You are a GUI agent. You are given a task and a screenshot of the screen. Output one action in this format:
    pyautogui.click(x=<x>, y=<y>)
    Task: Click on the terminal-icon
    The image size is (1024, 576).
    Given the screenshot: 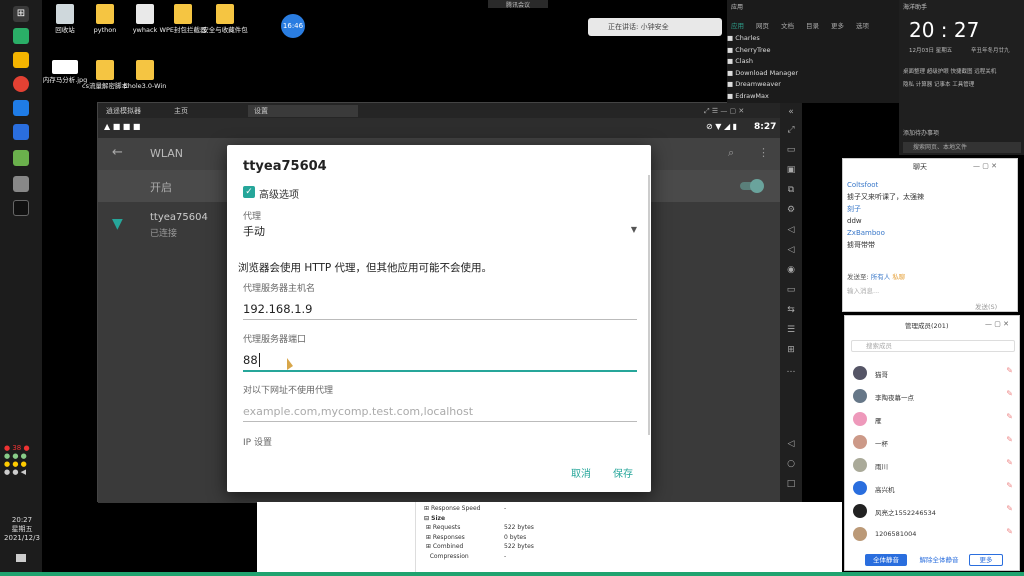 What is the action you would take?
    pyautogui.click(x=21, y=208)
    